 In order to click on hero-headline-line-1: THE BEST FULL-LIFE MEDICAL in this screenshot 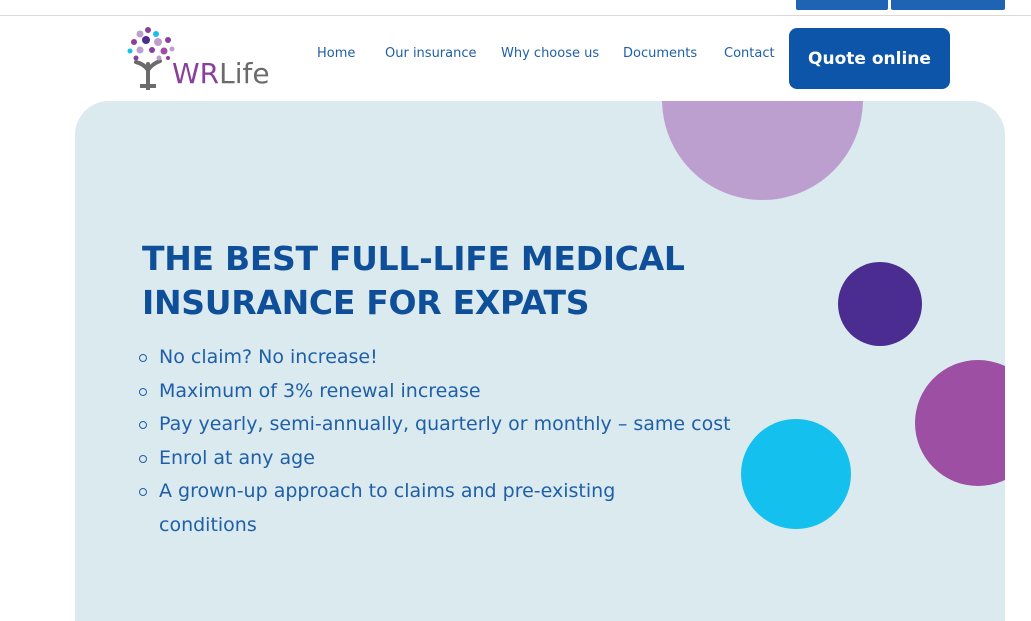, I will do `click(413, 258)`.